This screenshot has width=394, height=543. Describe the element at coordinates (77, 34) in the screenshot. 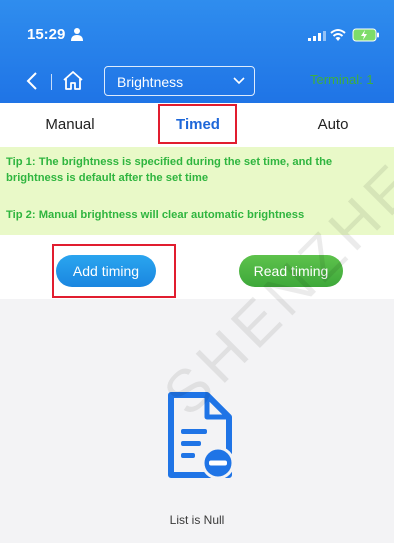

I see `person-icon` at that location.